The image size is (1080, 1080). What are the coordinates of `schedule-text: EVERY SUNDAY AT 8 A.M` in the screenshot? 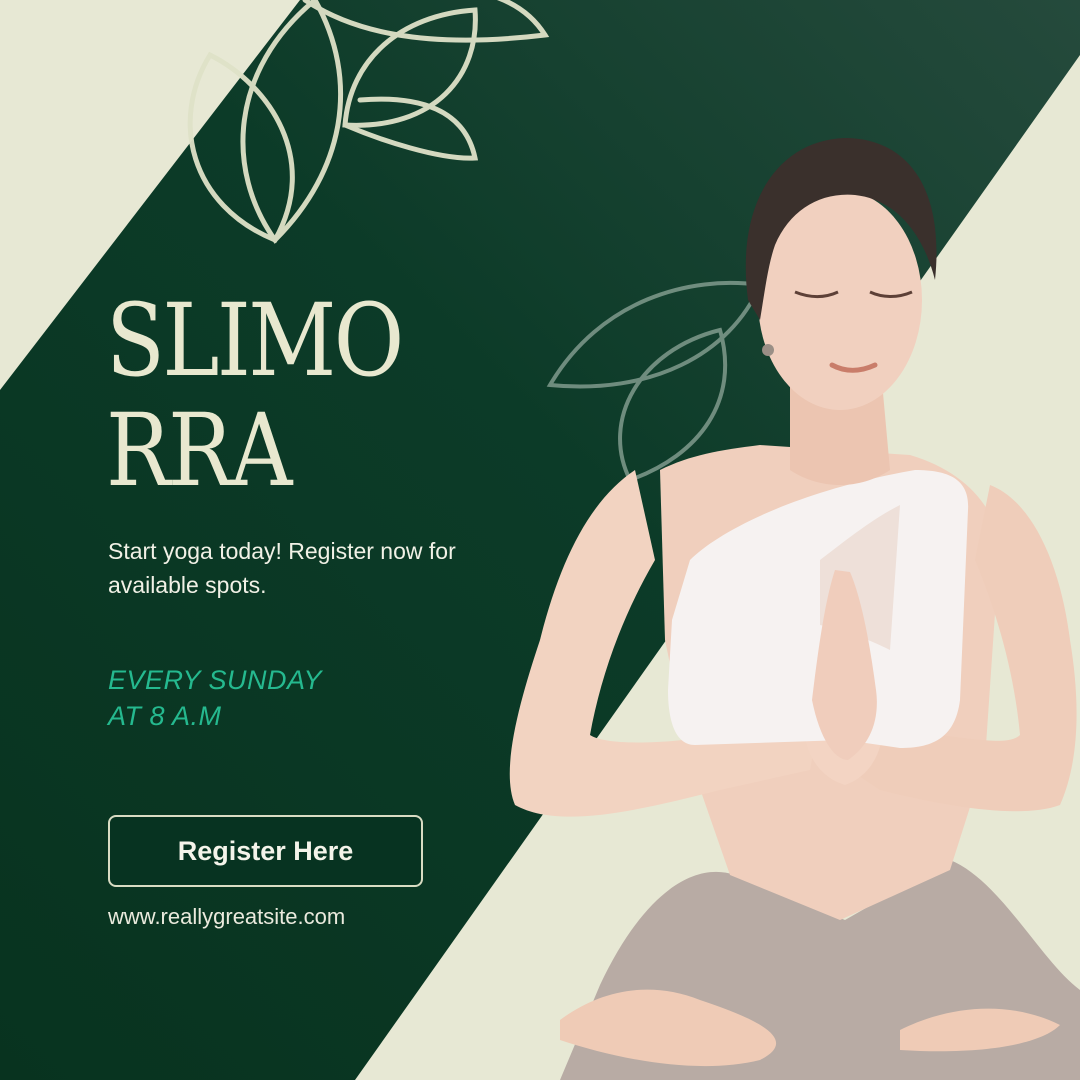 It's located at (215, 698).